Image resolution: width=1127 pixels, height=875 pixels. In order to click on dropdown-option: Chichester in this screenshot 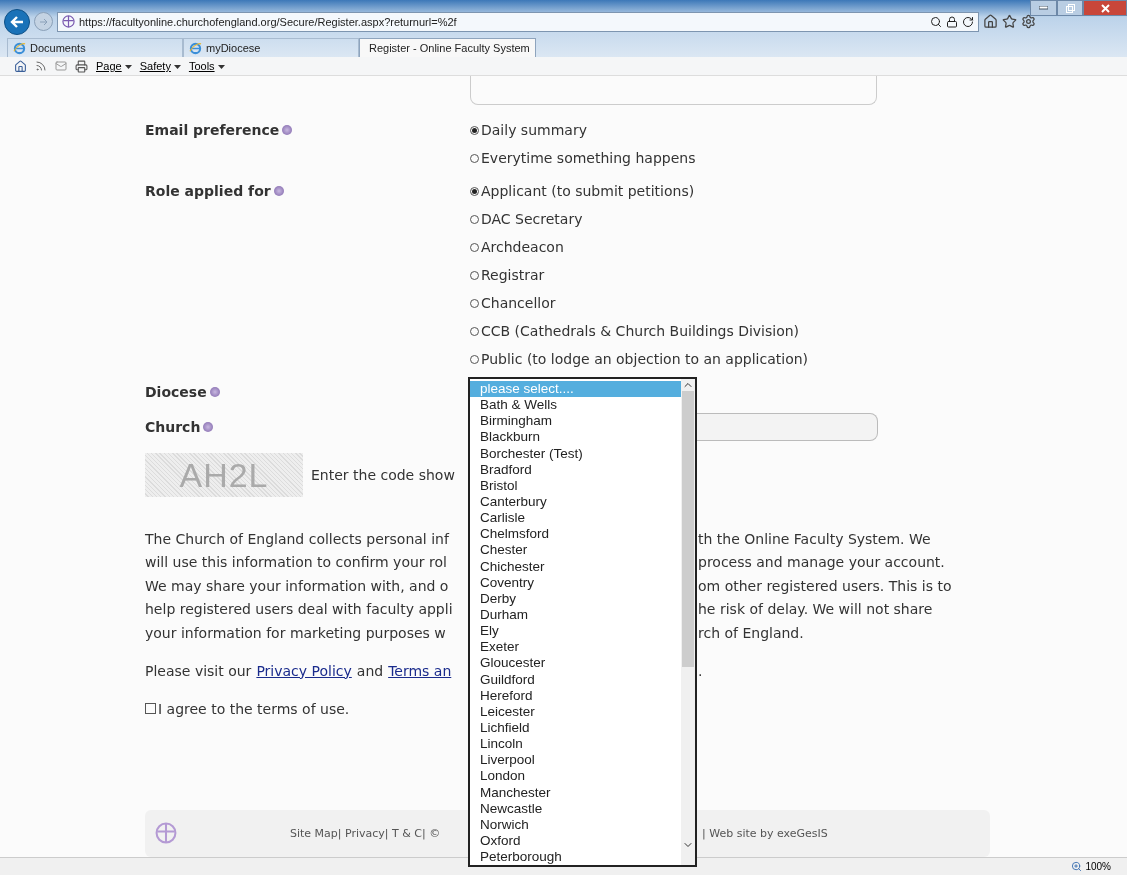, I will do `click(575, 566)`.